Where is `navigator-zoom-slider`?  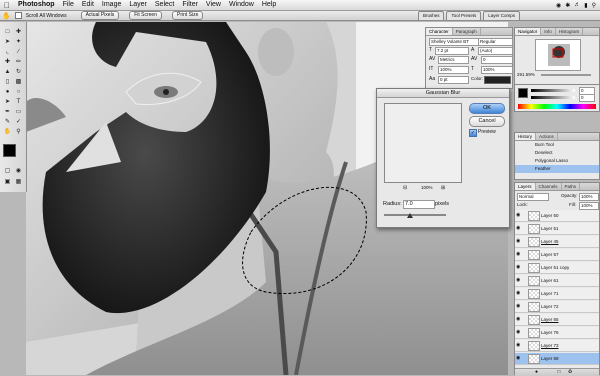
navigator-zoom-slider is located at coordinates (566, 75).